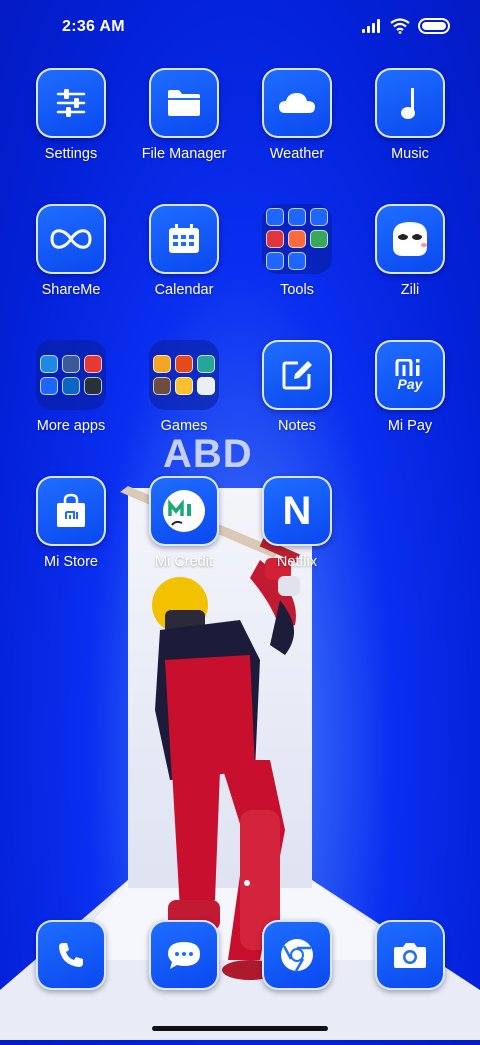 The height and width of the screenshot is (1045, 480). I want to click on zili-icon, so click(410, 239).